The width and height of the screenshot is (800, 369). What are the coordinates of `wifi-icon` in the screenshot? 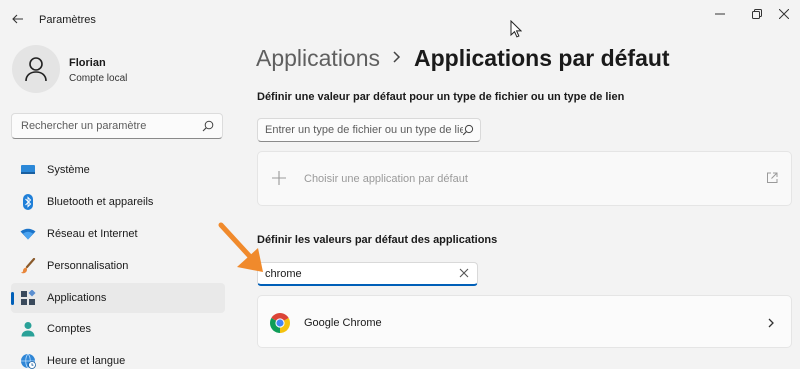 It's located at (28, 234).